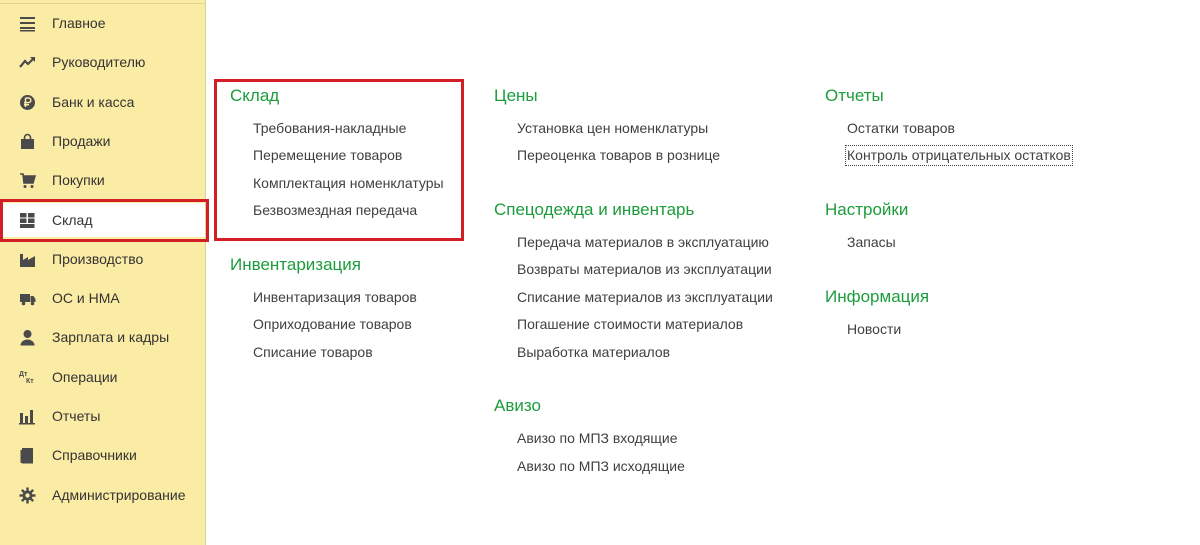 The image size is (1200, 545). I want to click on ruble-icon, so click(27, 102).